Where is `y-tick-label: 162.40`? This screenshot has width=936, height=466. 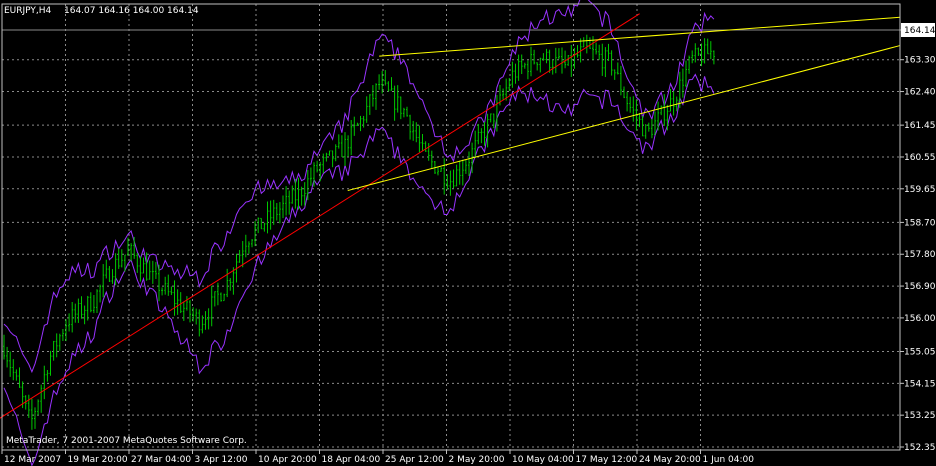
y-tick-label: 162.40 is located at coordinates (920, 93).